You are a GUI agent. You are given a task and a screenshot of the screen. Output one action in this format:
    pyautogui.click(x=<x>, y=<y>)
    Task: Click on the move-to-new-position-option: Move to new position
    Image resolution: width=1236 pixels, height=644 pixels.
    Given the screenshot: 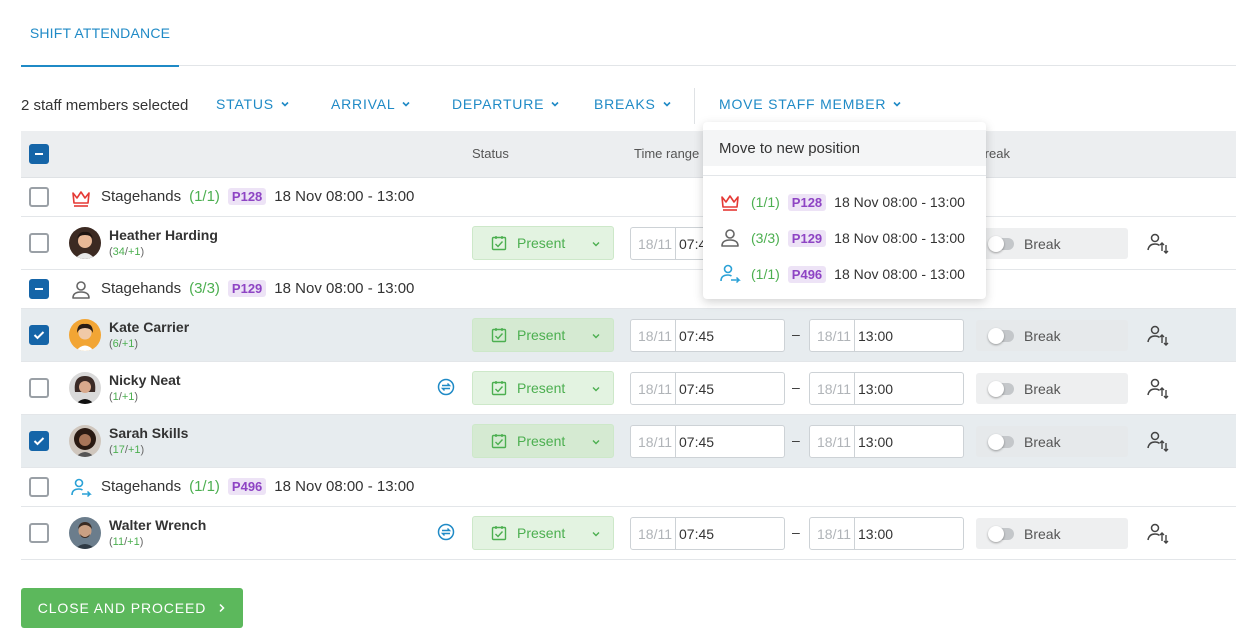 What is the action you would take?
    pyautogui.click(x=844, y=148)
    